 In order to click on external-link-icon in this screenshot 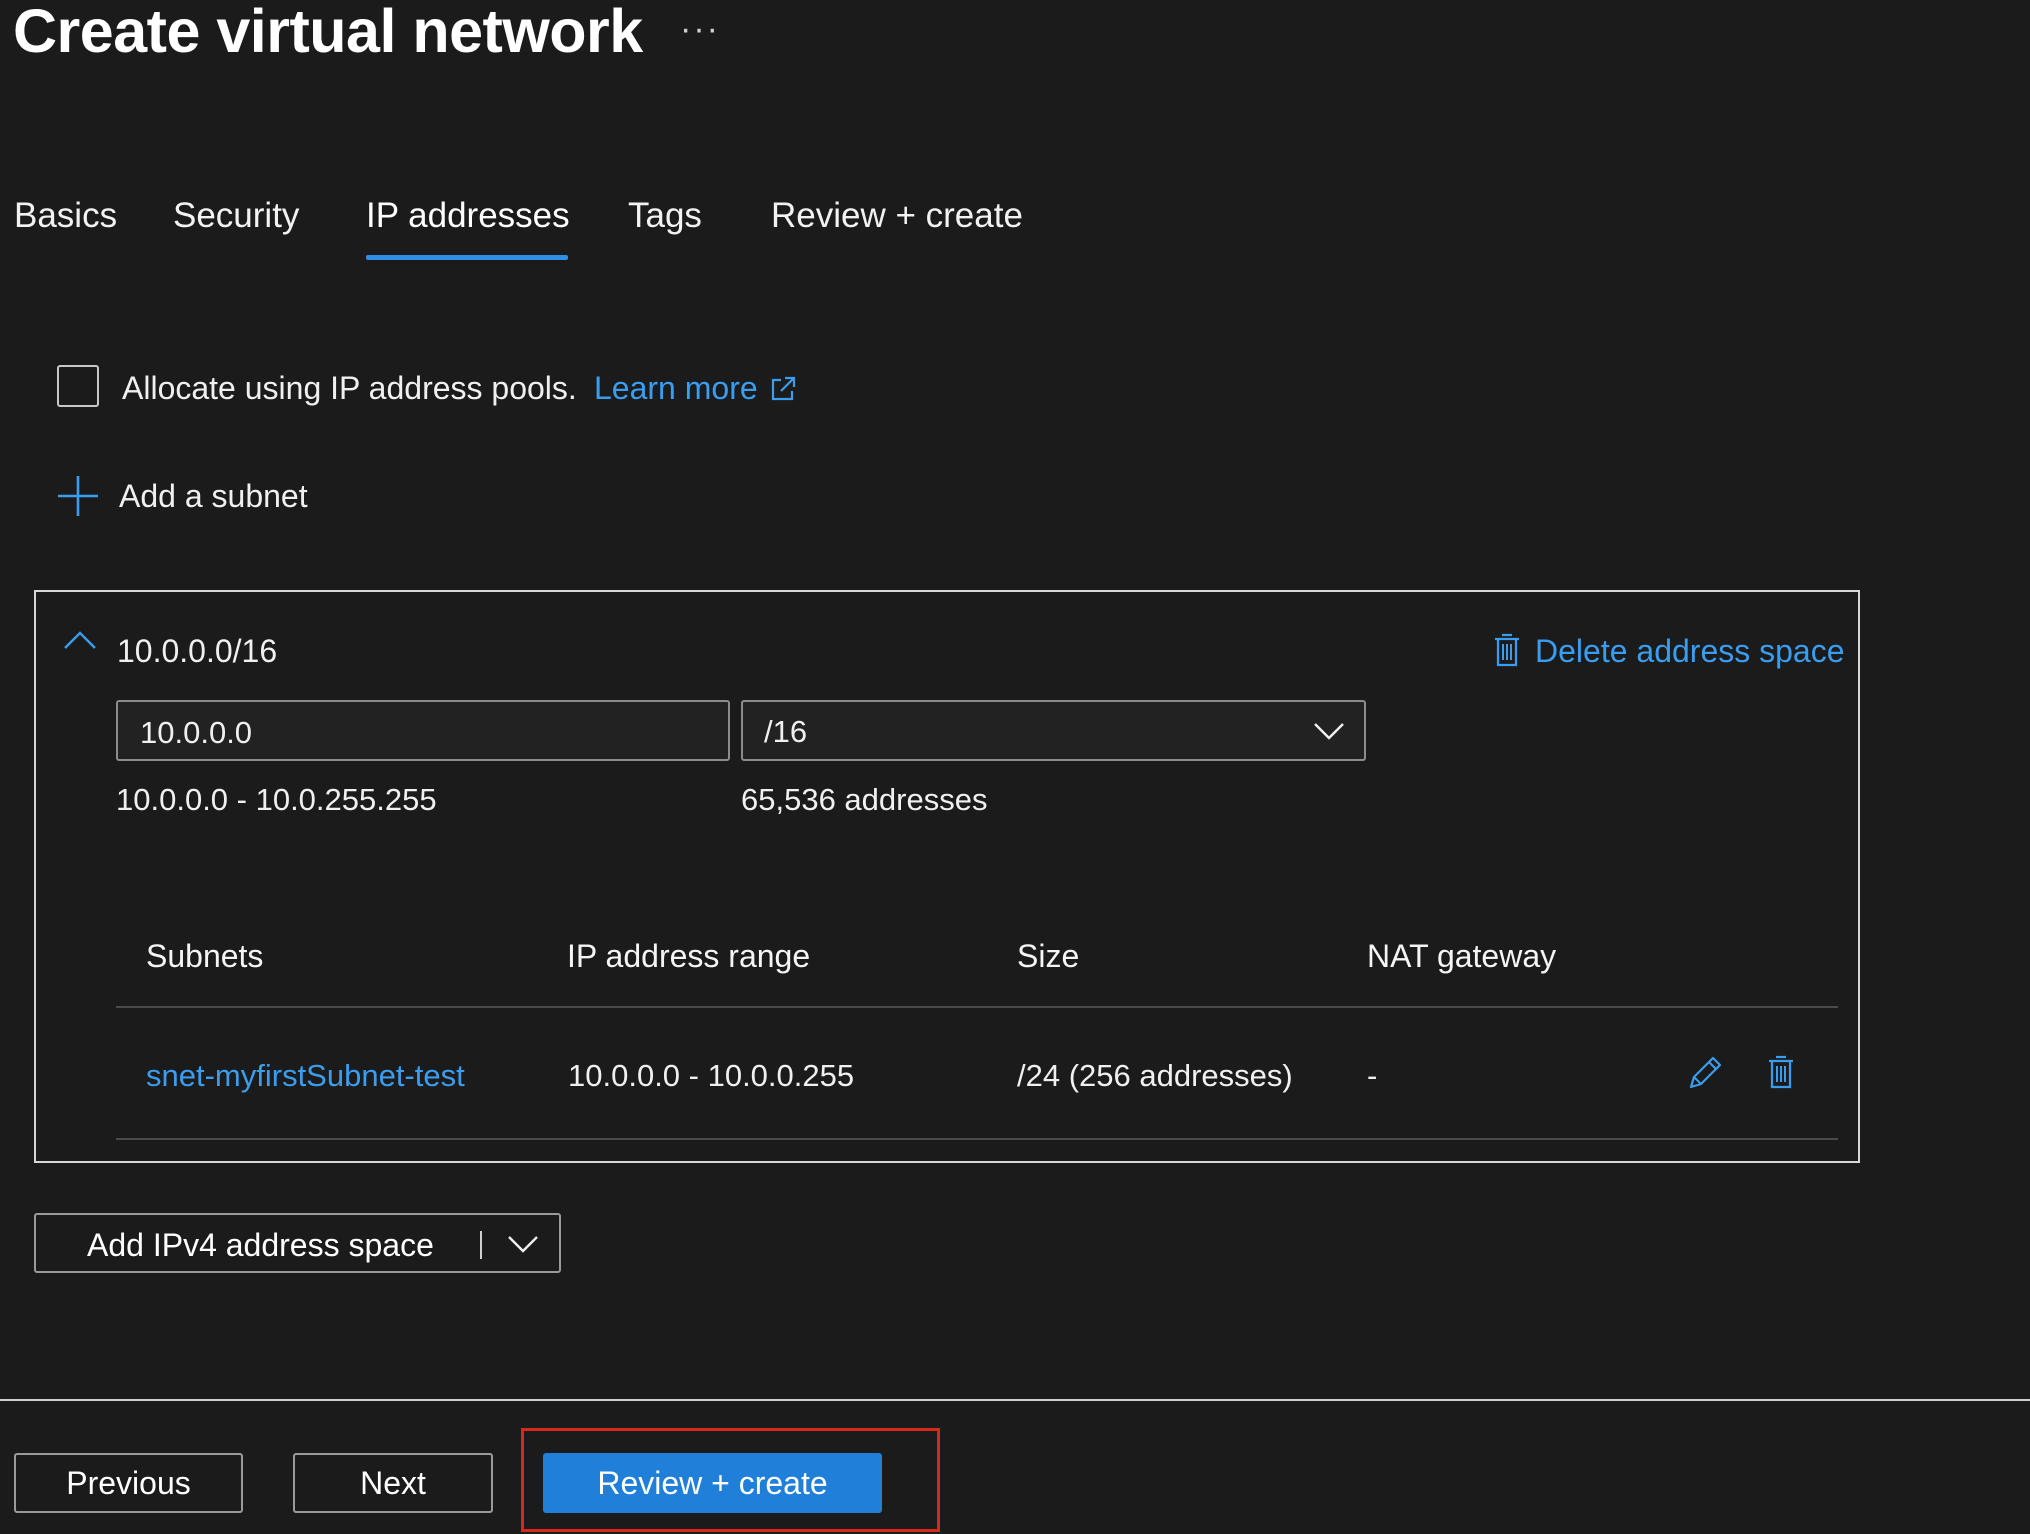, I will do `click(783, 389)`.